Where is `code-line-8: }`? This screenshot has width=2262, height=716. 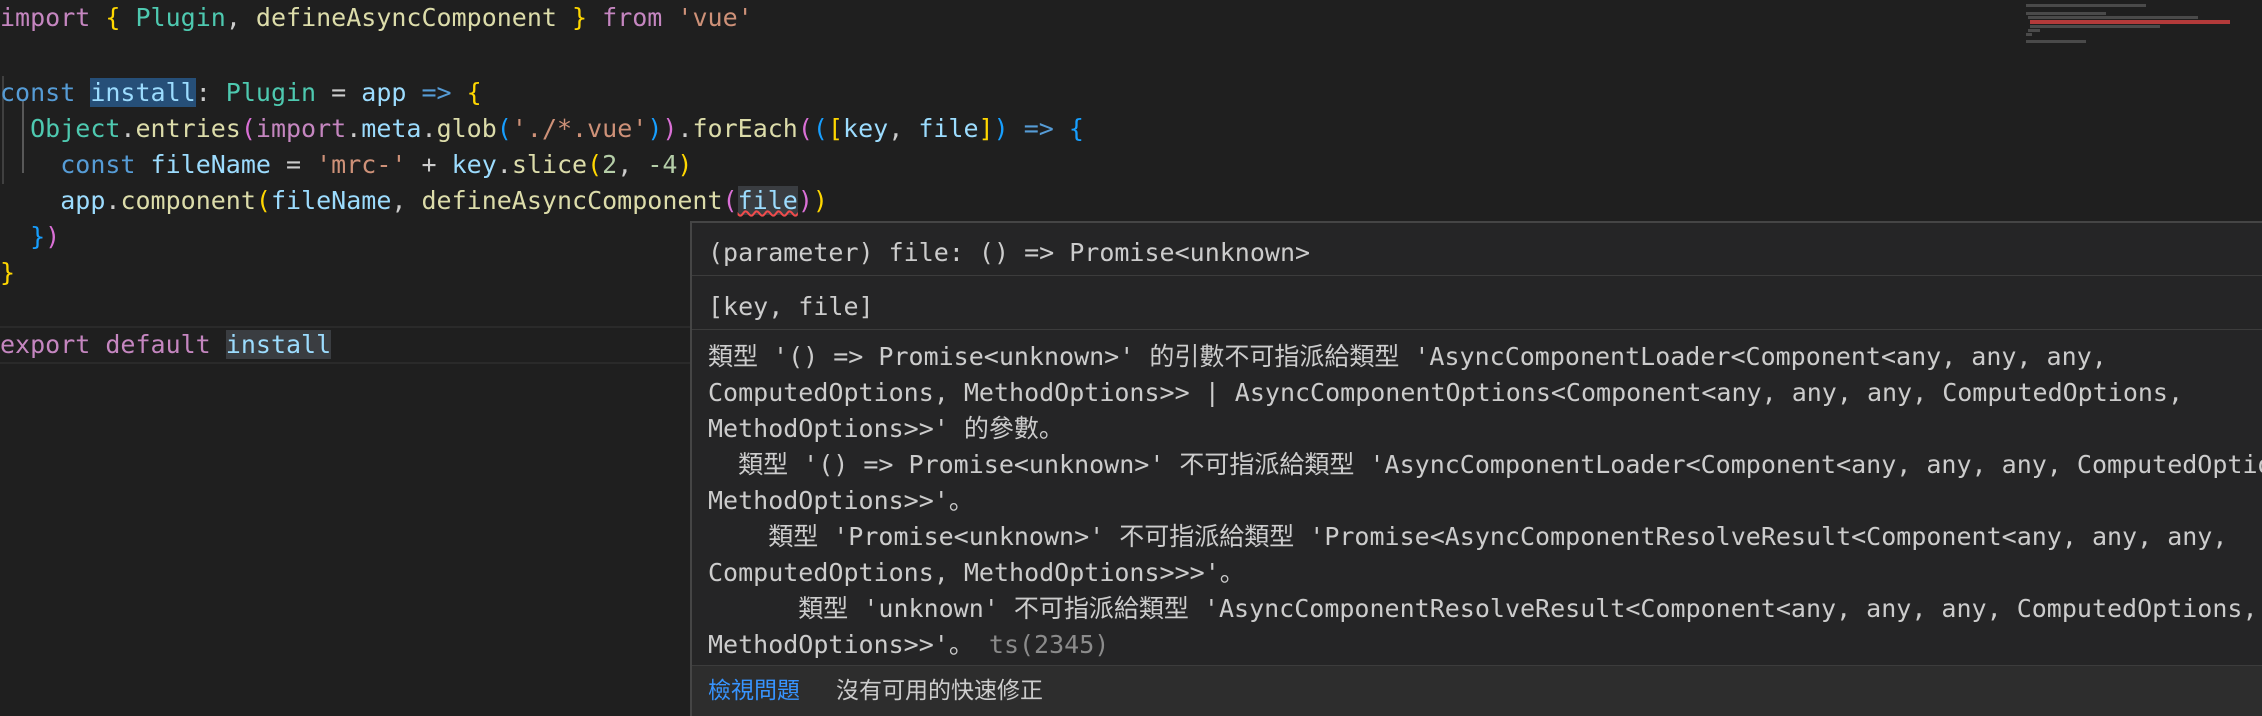 code-line-8: } is located at coordinates (7, 273).